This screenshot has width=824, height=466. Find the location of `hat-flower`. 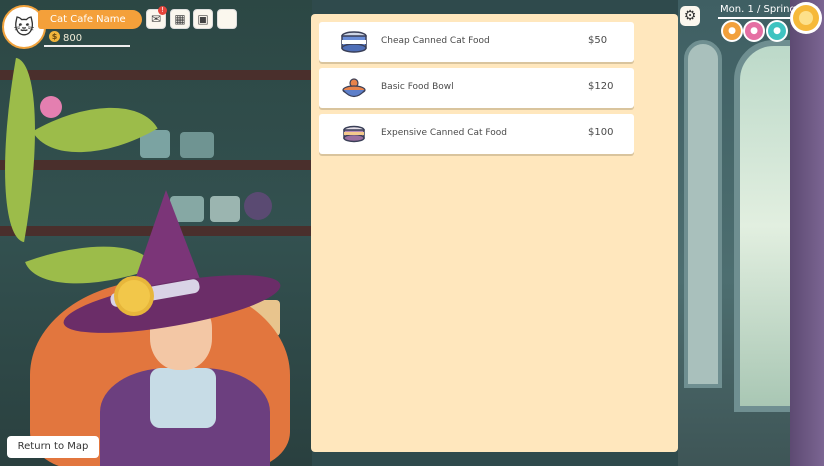

hat-flower is located at coordinates (134, 296).